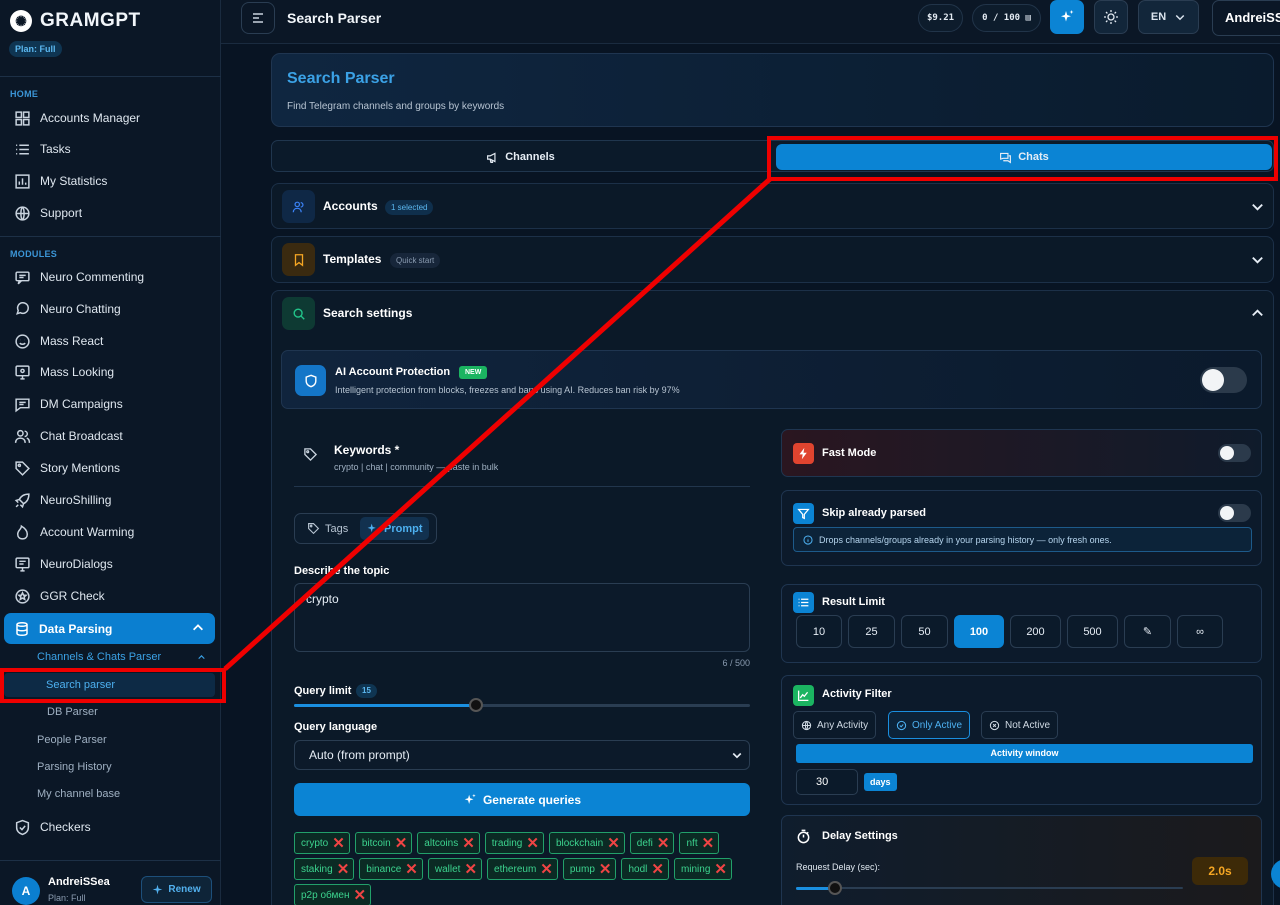 The height and width of the screenshot is (905, 1280). I want to click on activity-days-input: 30, so click(827, 782).